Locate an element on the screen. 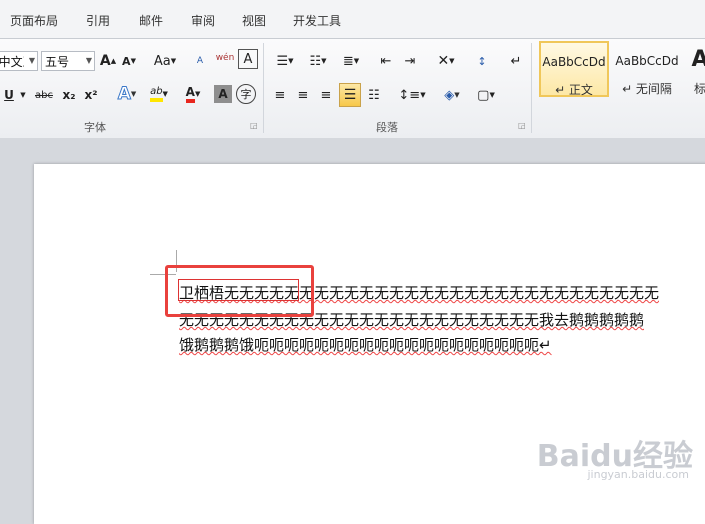 Image resolution: width=705 pixels, height=524 pixels. show-marks-button: ↵ is located at coordinates (516, 61).